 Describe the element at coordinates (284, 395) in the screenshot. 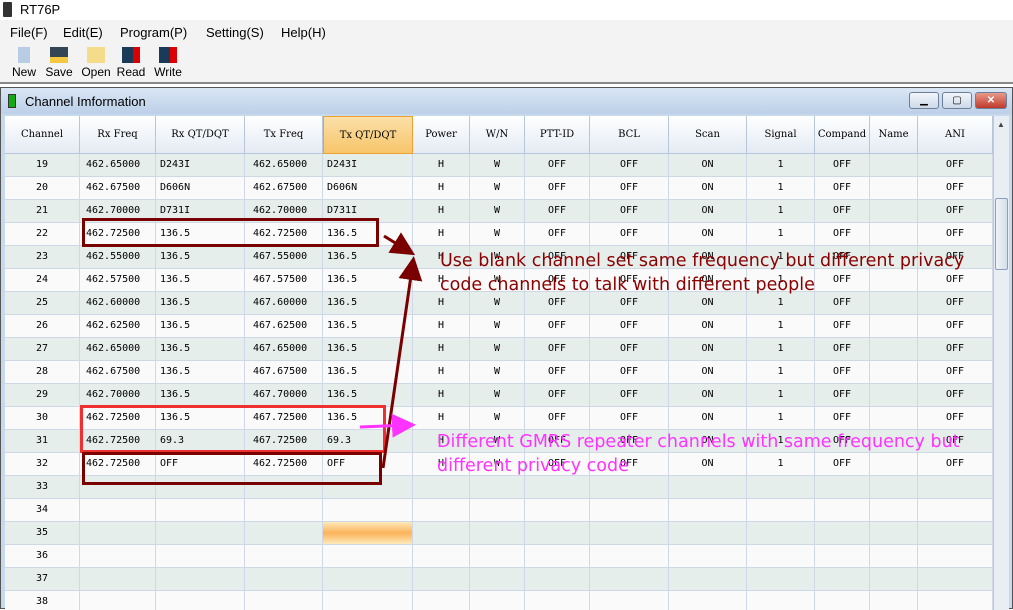

I see `cell-tx-freq: 467.70000` at that location.